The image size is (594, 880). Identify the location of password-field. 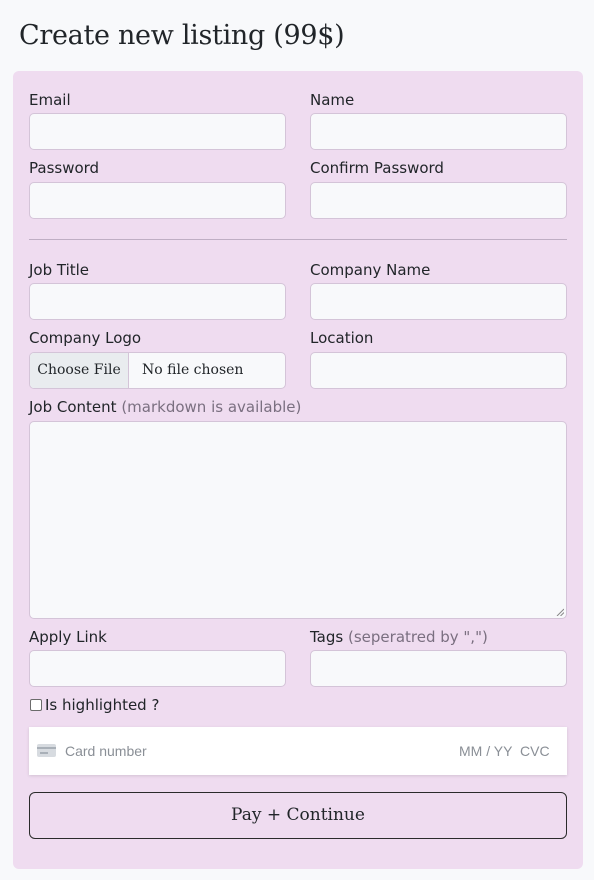
(157, 200).